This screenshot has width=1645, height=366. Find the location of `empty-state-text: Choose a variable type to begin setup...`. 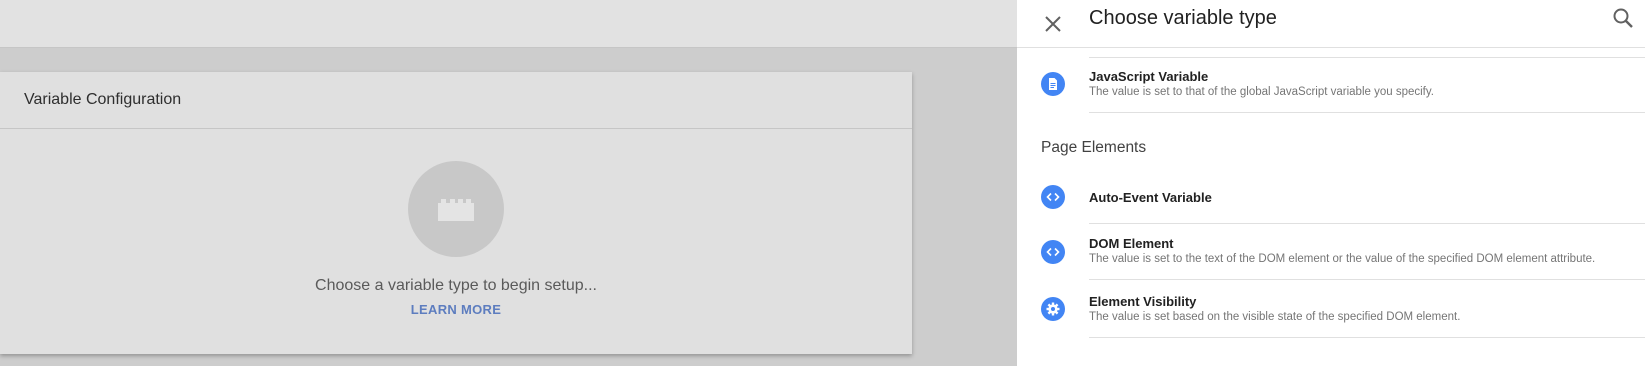

empty-state-text: Choose a variable type to begin setup... is located at coordinates (456, 285).